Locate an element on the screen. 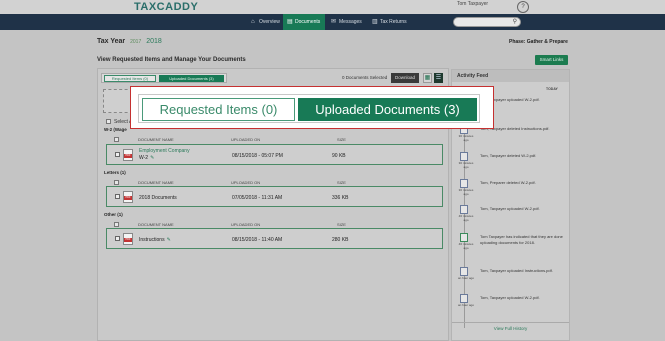 The height and width of the screenshot is (341, 665). document-company: Employment Company is located at coordinates (164, 151).